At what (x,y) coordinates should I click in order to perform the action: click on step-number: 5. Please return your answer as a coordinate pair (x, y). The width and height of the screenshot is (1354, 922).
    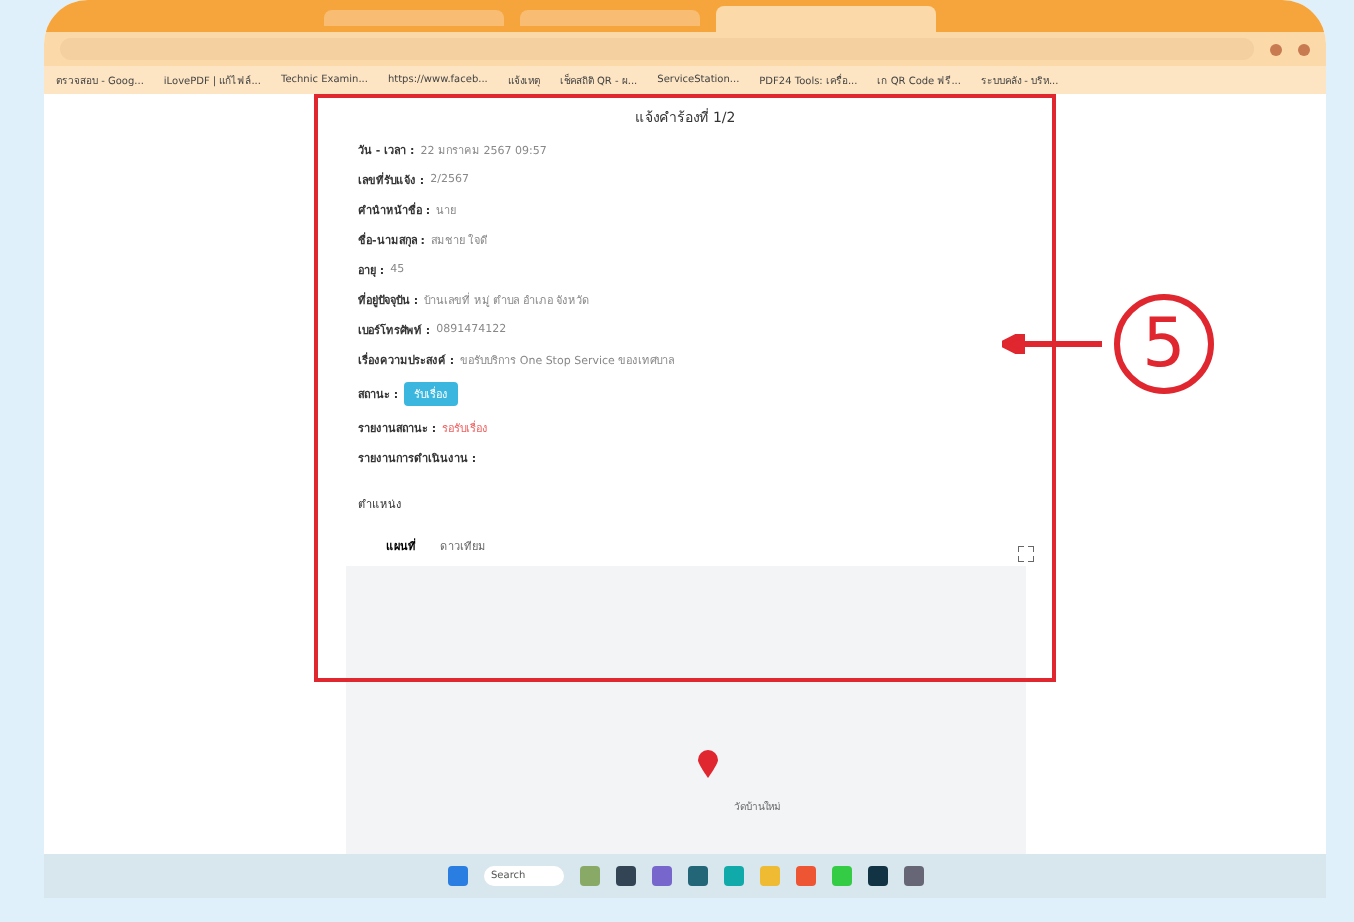
    Looking at the image, I should click on (1164, 344).